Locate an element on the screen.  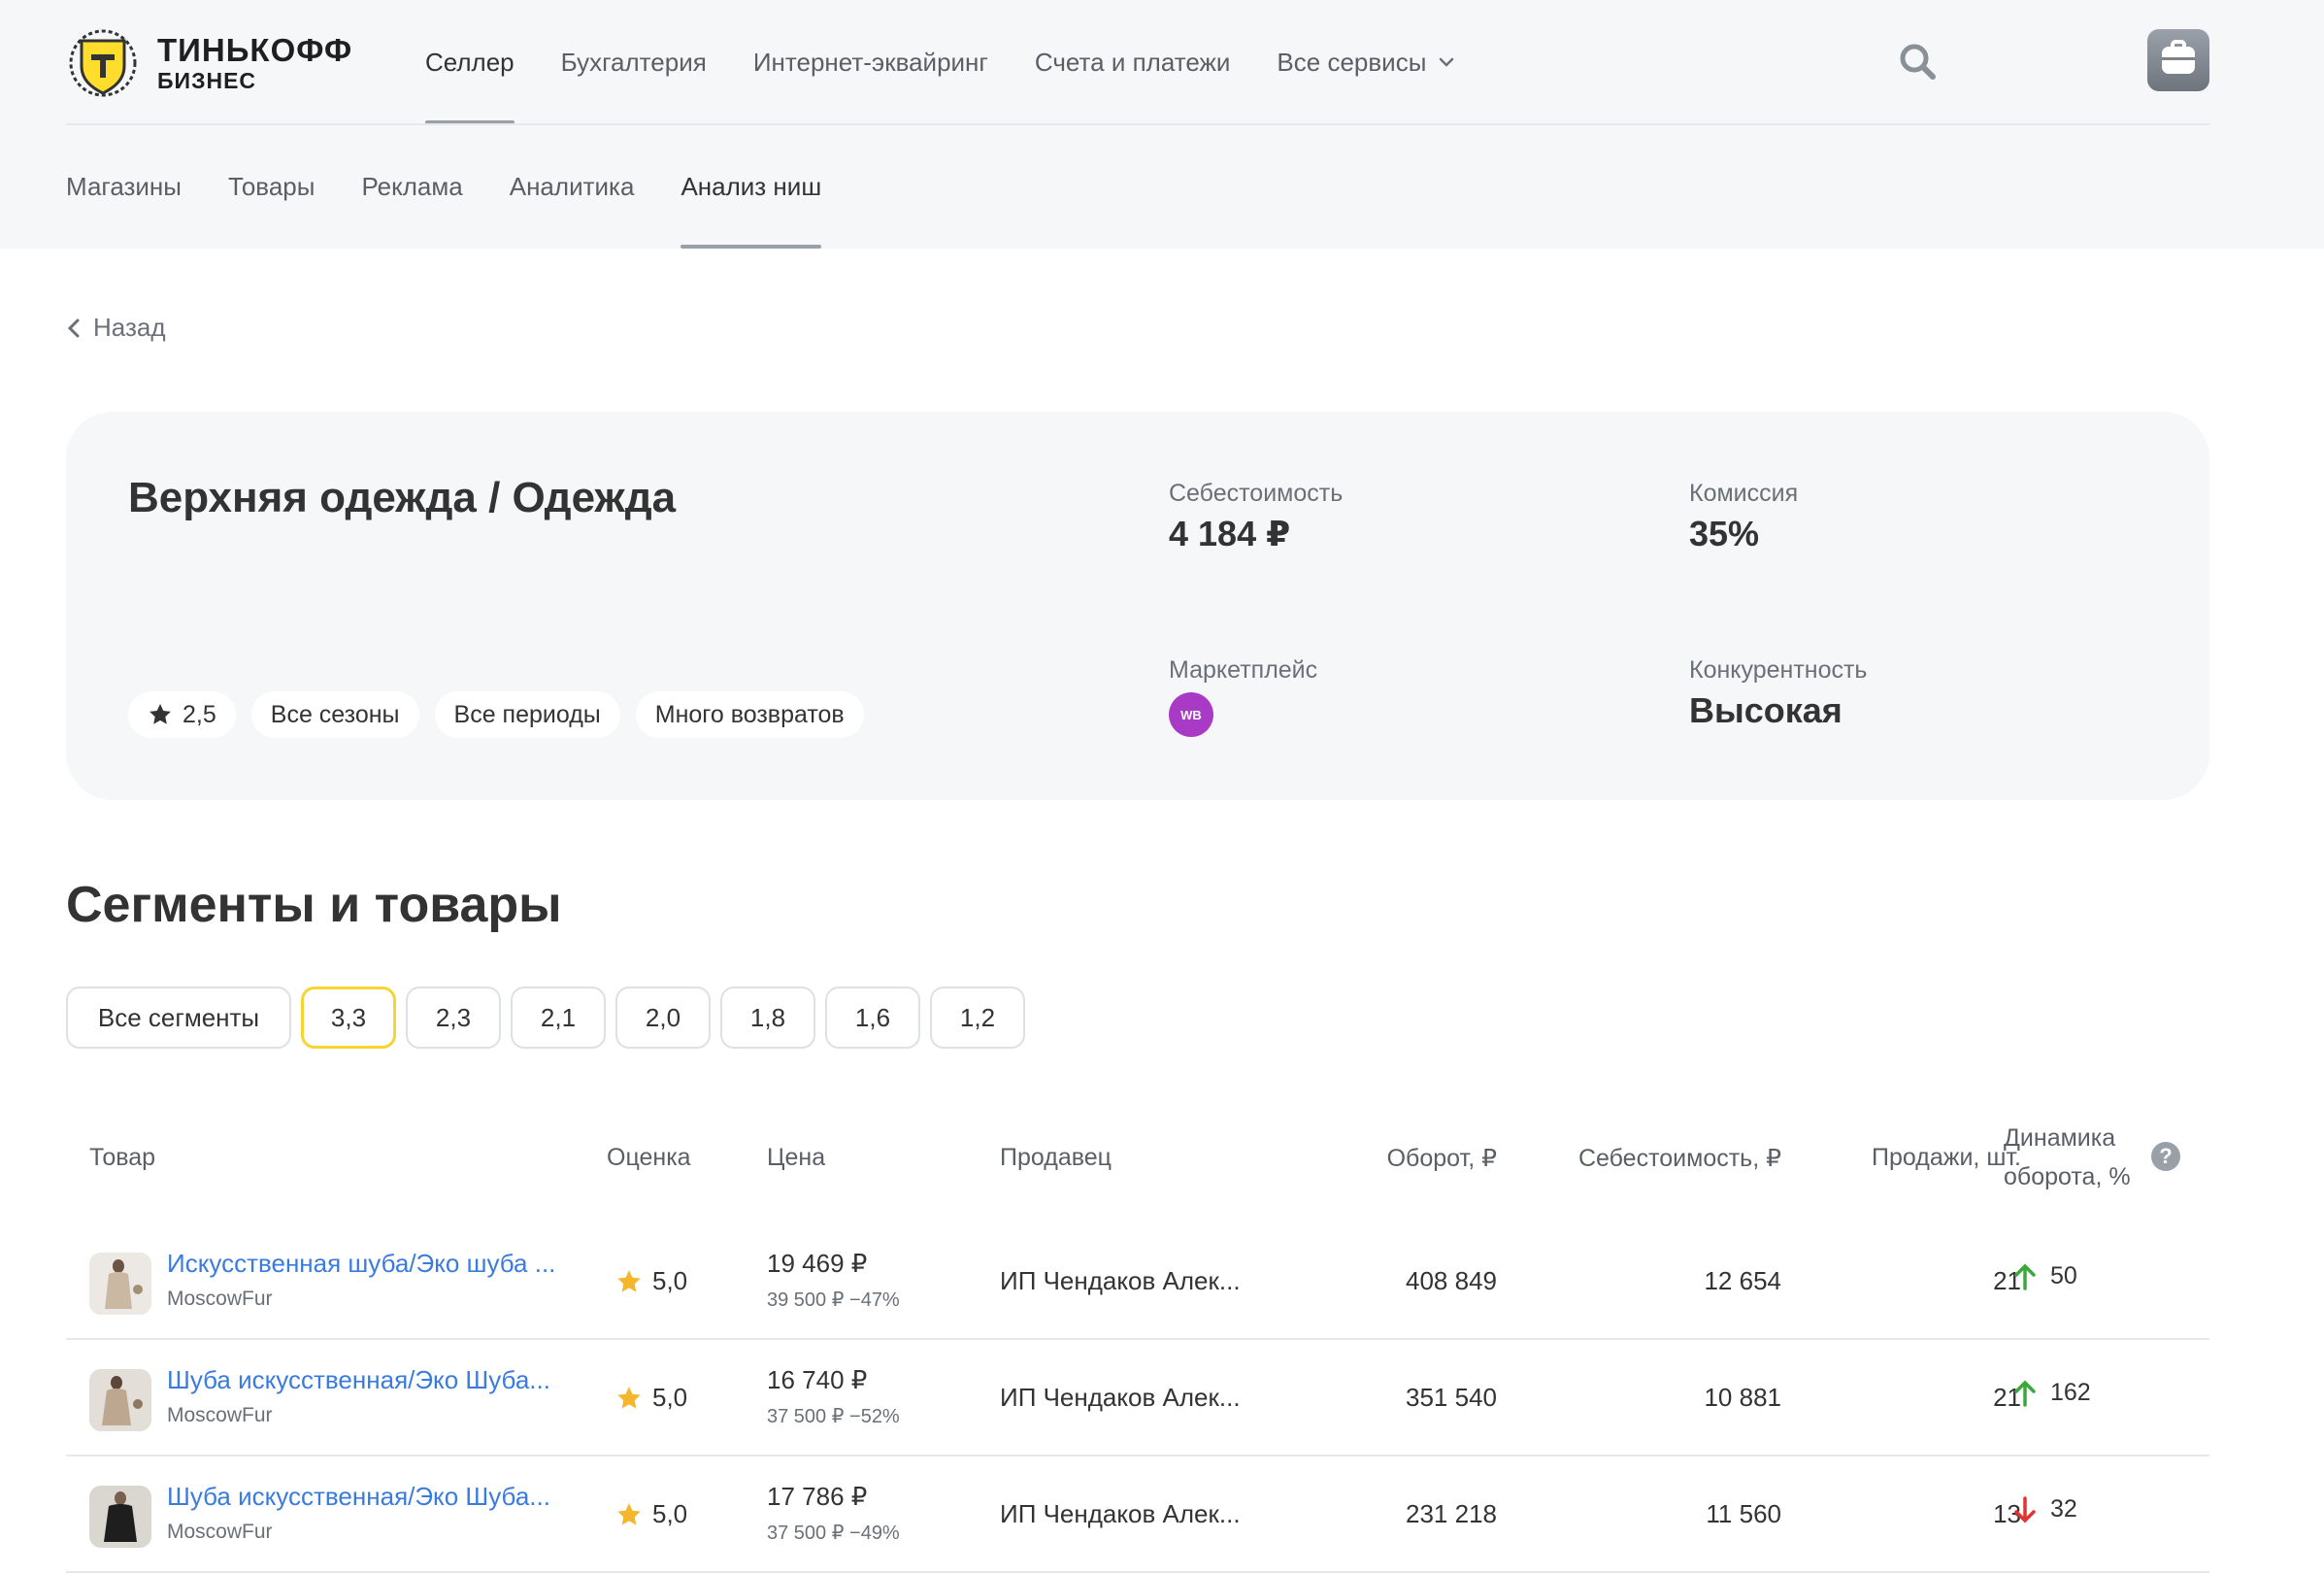
segment-filters: Все сегменты 3,3 2,3 2,1 2,0 1,8 1,6 1,2 is located at coordinates (550, 1018).